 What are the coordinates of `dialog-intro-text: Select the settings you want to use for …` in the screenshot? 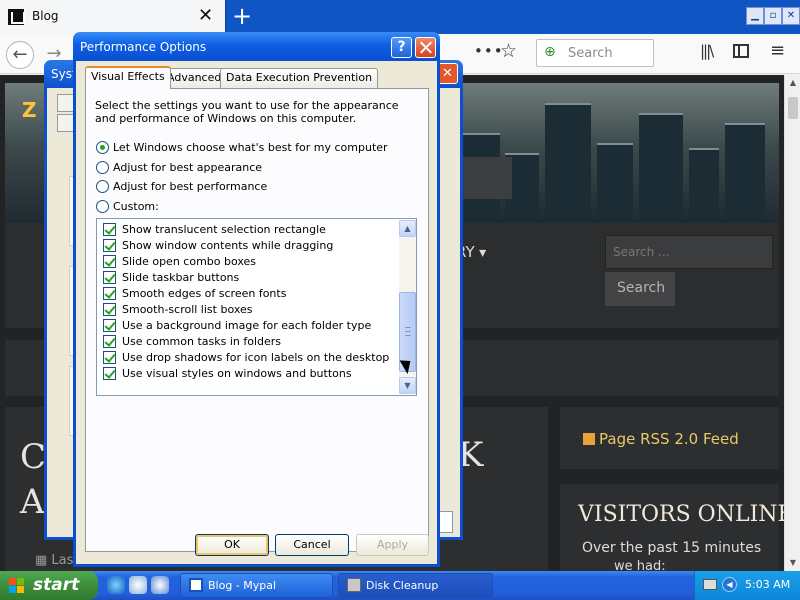 It's located at (247, 112).